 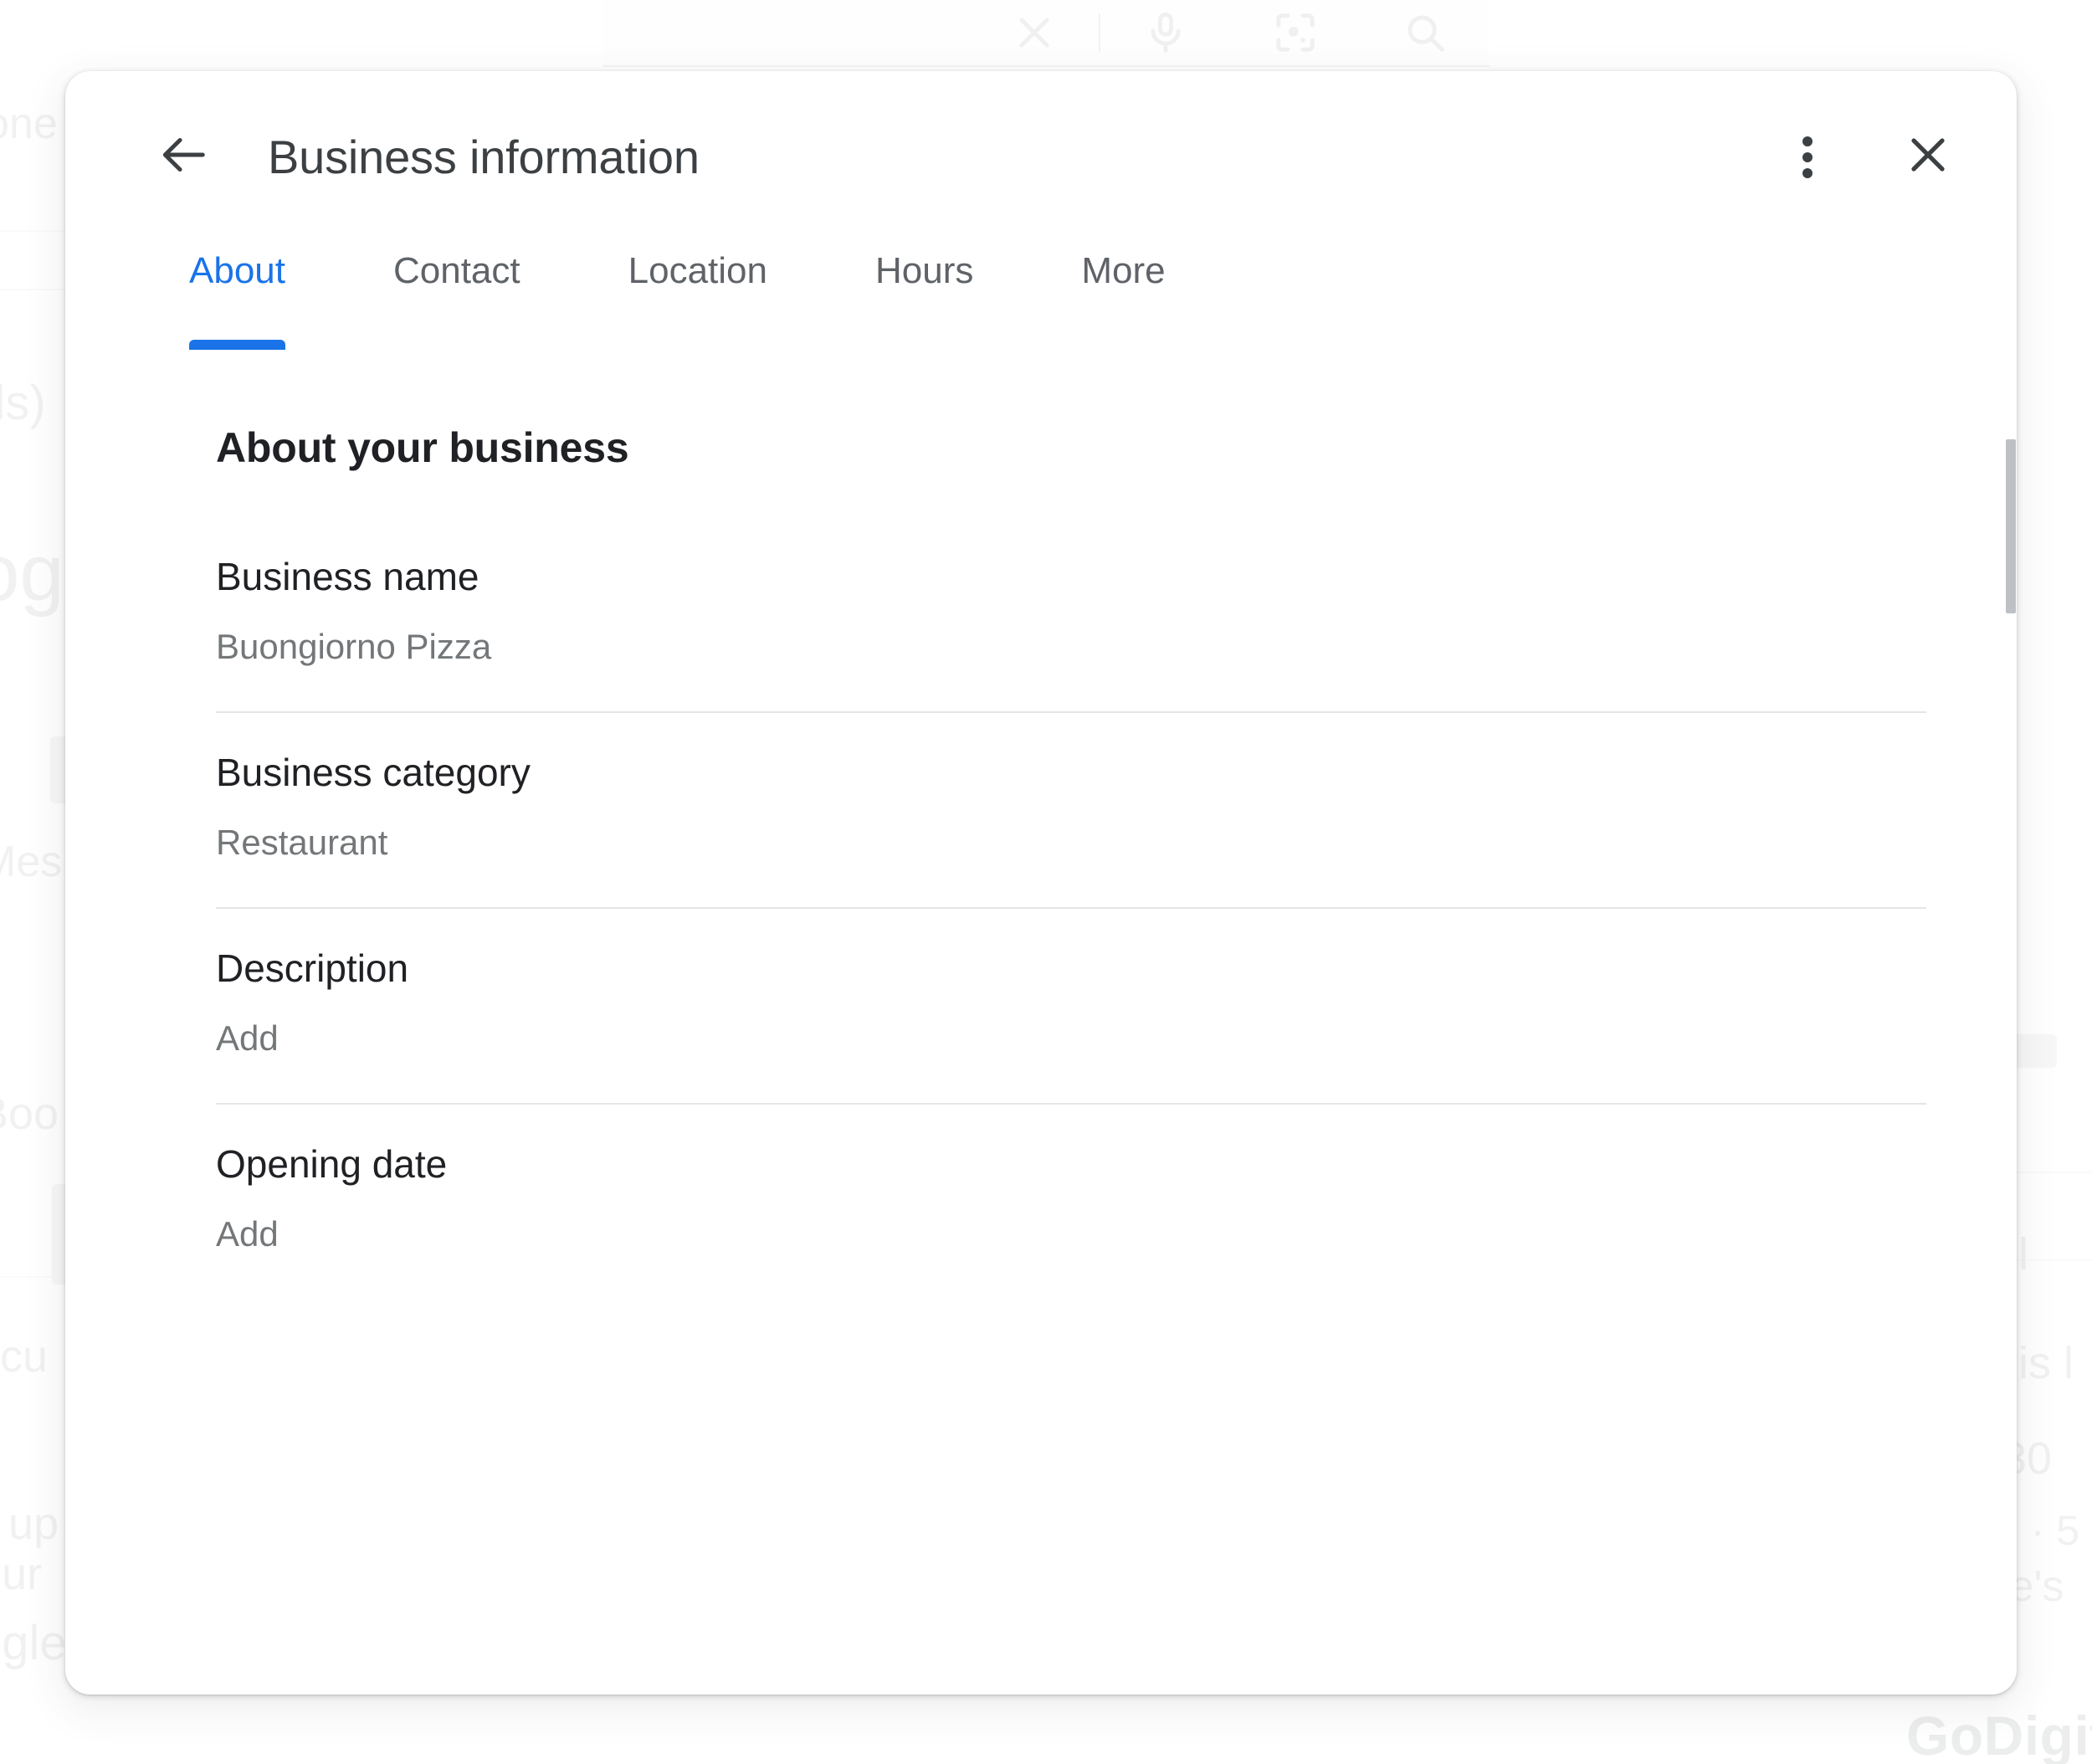 What do you see at coordinates (1295, 32) in the screenshot?
I see `lens-icon` at bounding box center [1295, 32].